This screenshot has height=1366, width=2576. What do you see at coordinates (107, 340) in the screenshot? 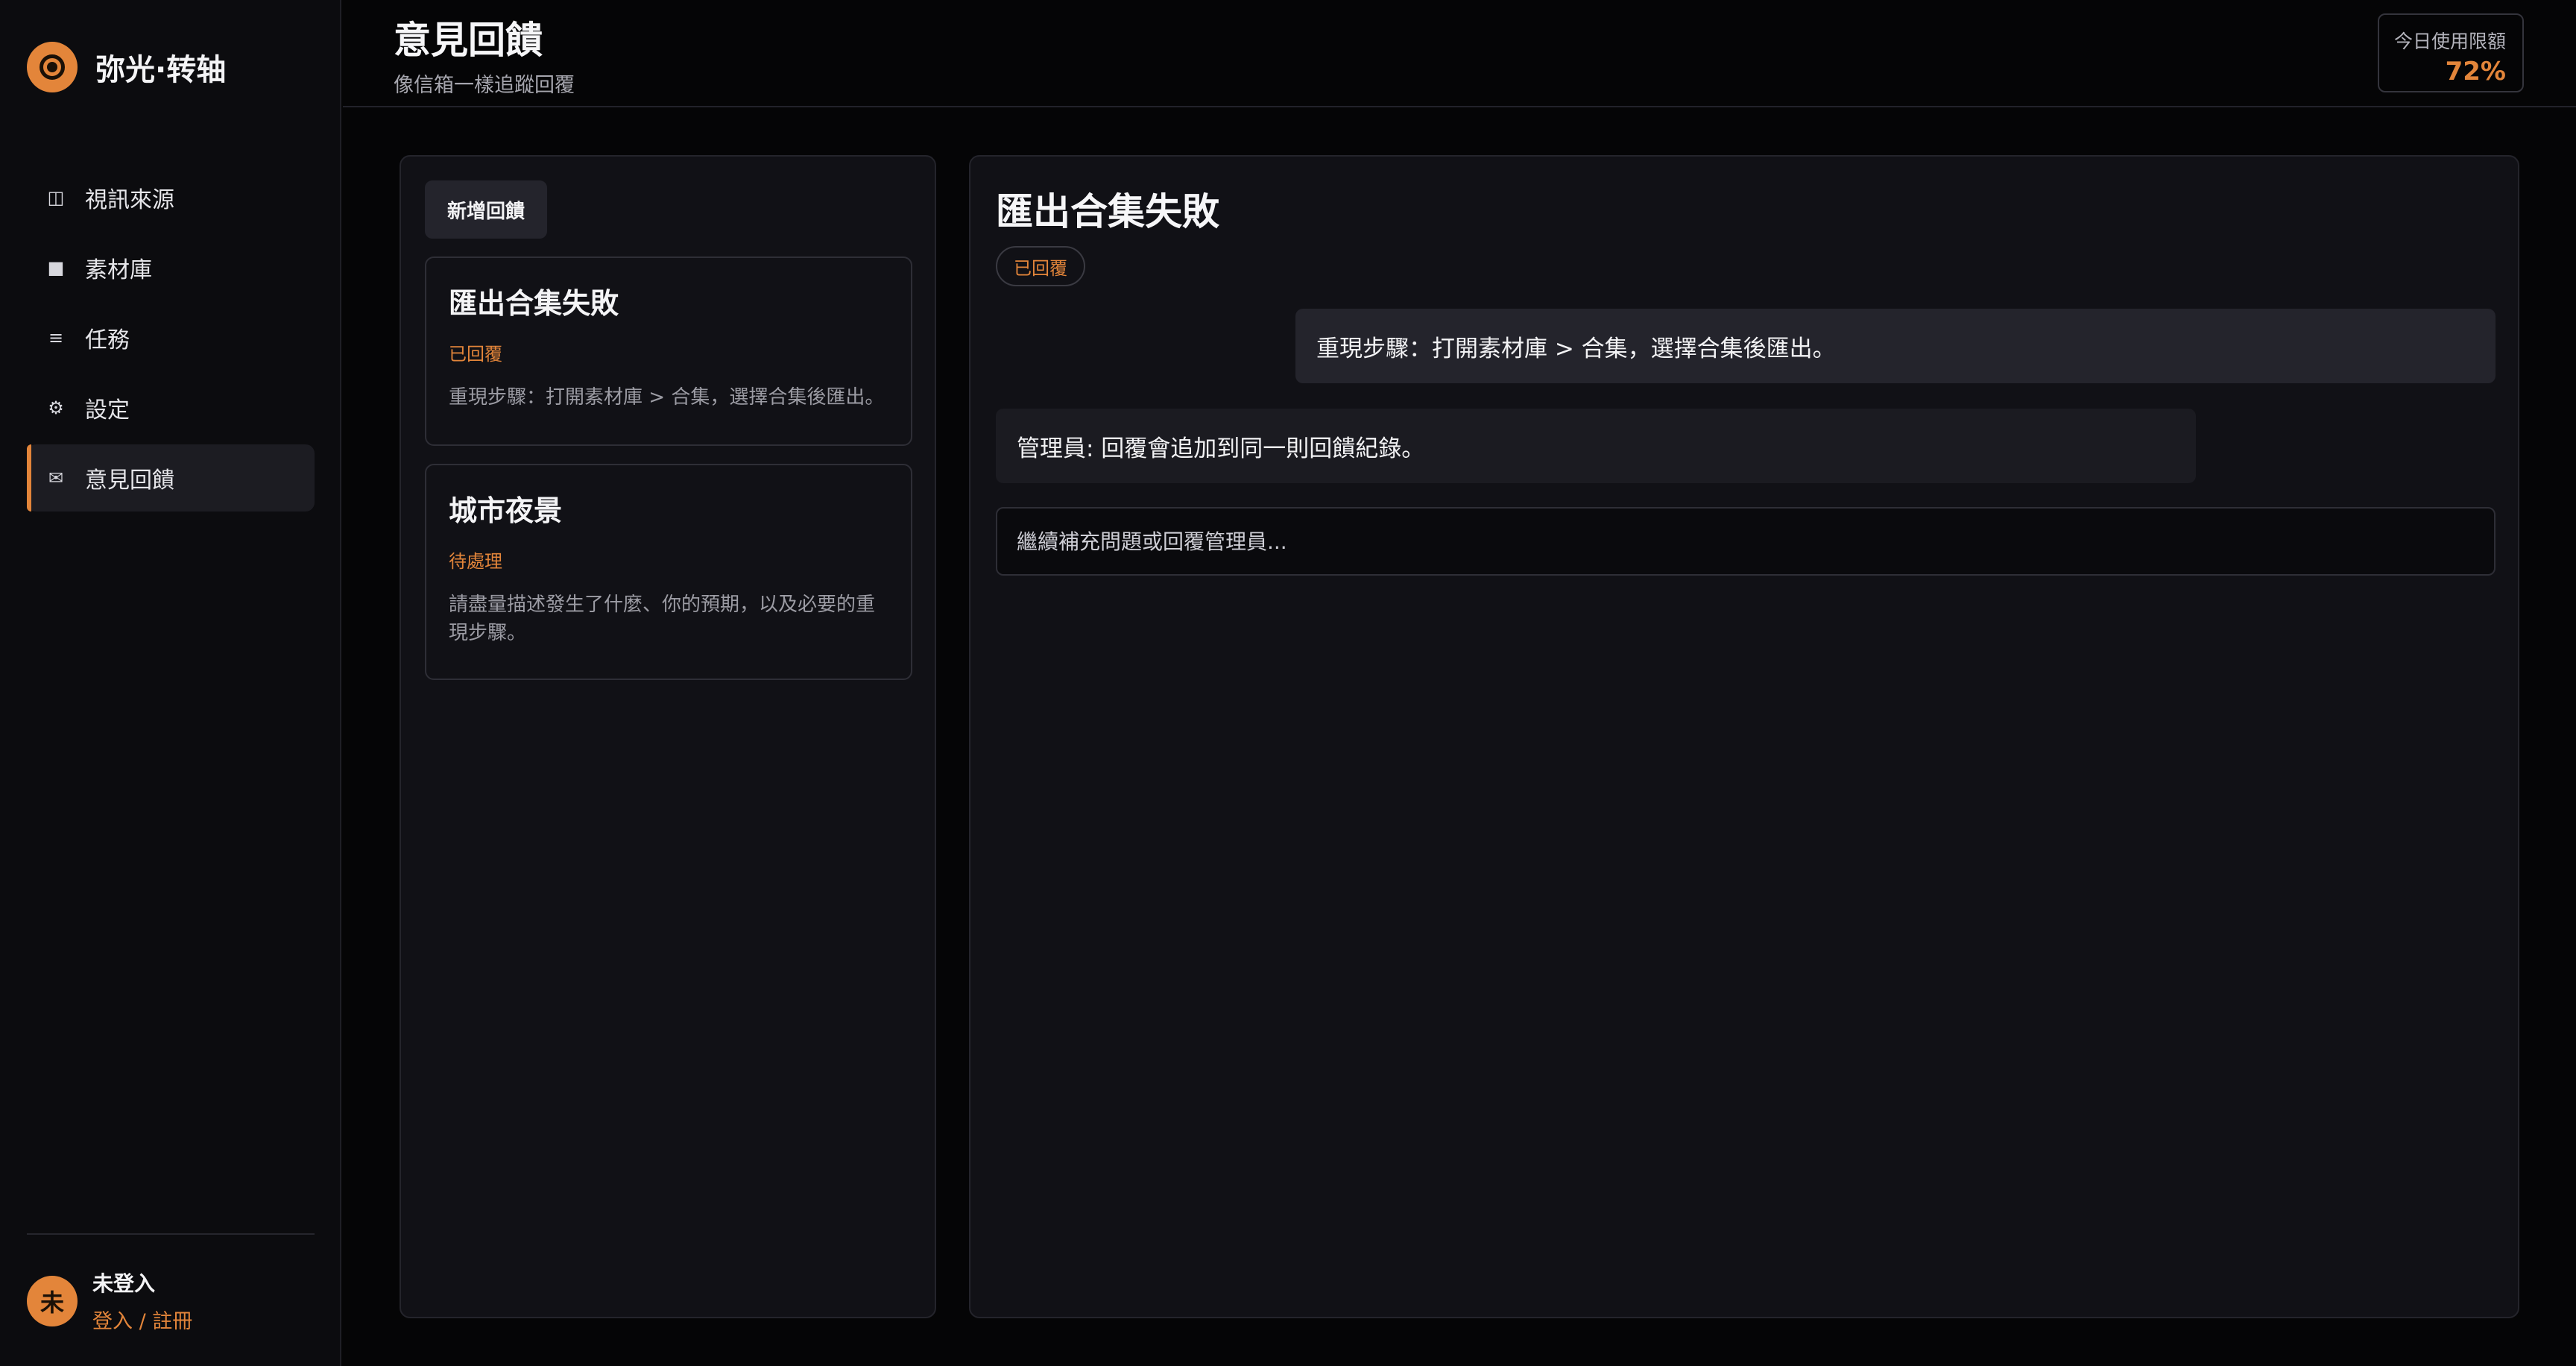
I see `sidebar-item-label: 任務` at bounding box center [107, 340].